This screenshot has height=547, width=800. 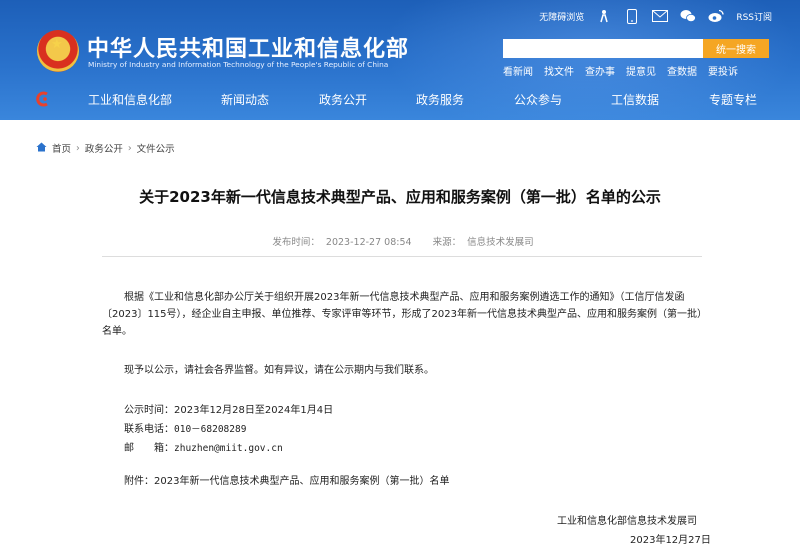 What do you see at coordinates (400, 99) in the screenshot?
I see `main-nav: 工业和信息化部 新闻动态 政务公开 政务服务 公众参与 工信数据 专题专栏` at bounding box center [400, 99].